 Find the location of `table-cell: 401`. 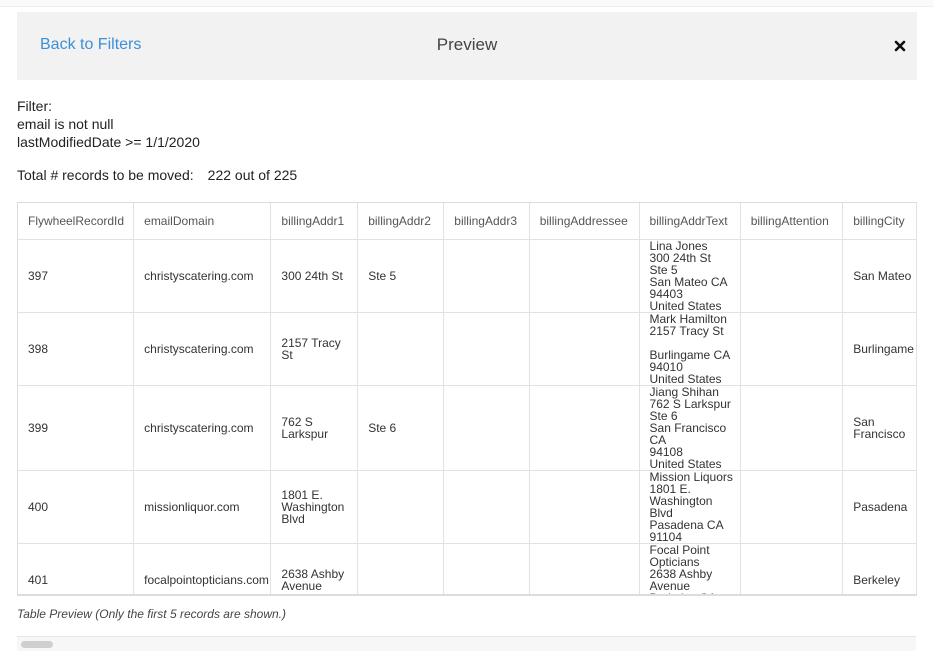

table-cell: 401 is located at coordinates (76, 568).